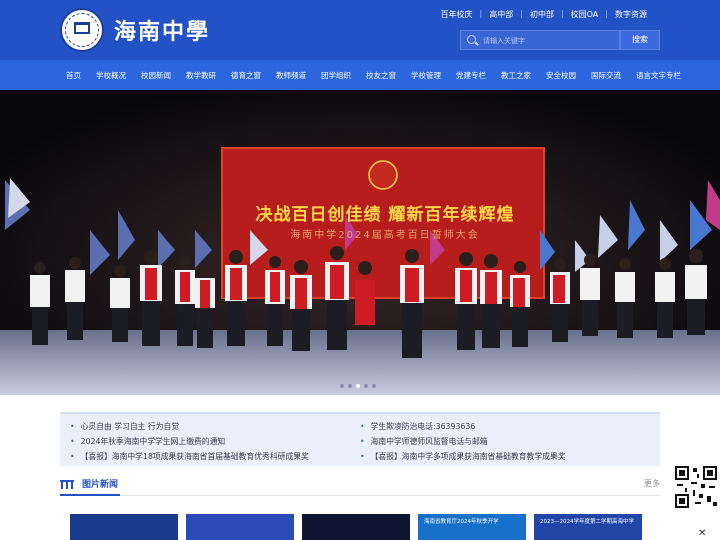 The image size is (720, 540). What do you see at coordinates (189, 426) in the screenshot?
I see `news-item: 心灵自由 学习自主 行为自觉` at bounding box center [189, 426].